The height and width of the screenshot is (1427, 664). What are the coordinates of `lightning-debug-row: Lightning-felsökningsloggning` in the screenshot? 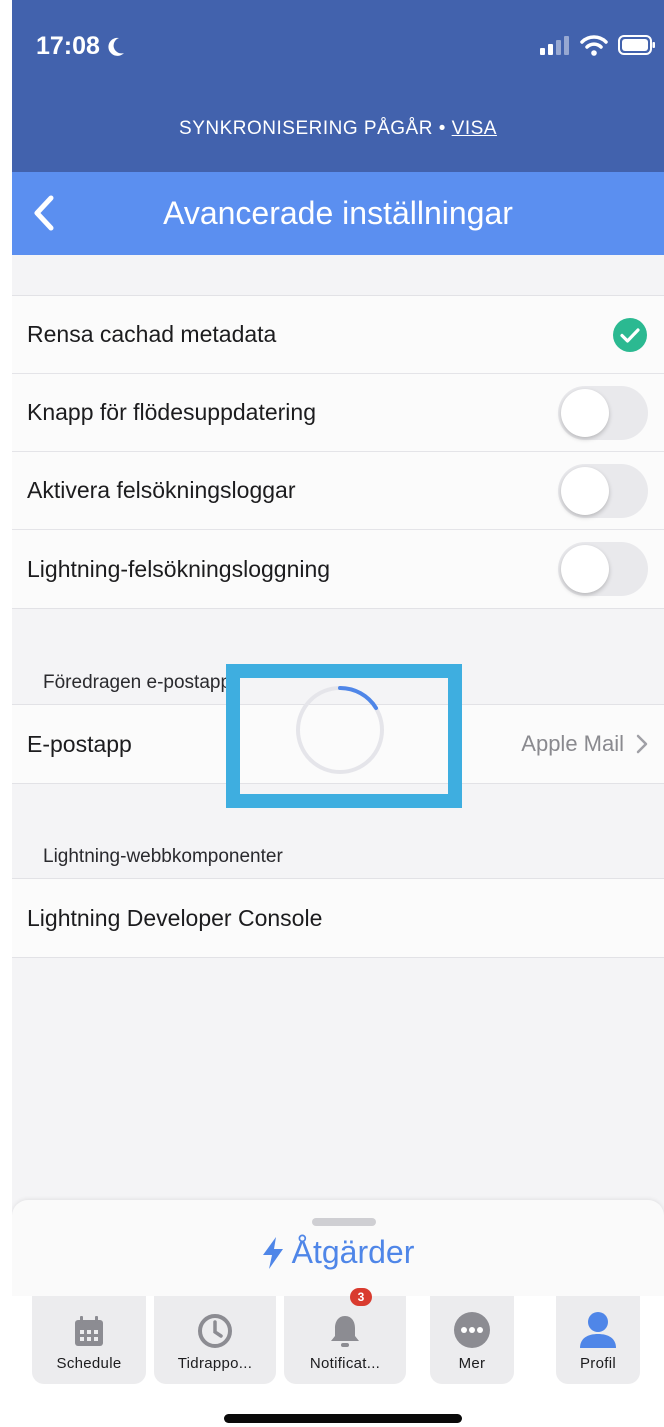 It's located at (338, 569).